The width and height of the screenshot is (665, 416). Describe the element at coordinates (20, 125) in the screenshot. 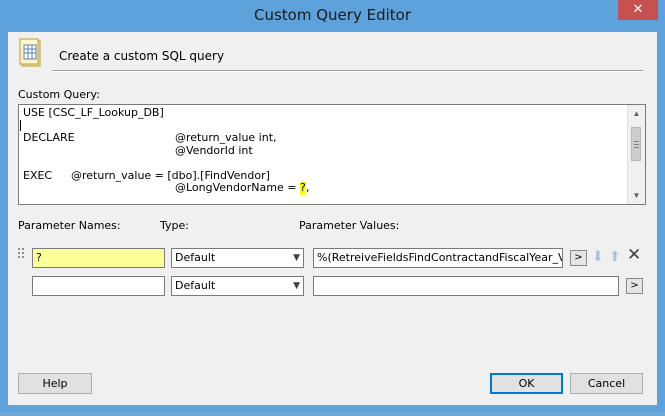

I see `text-caret` at that location.